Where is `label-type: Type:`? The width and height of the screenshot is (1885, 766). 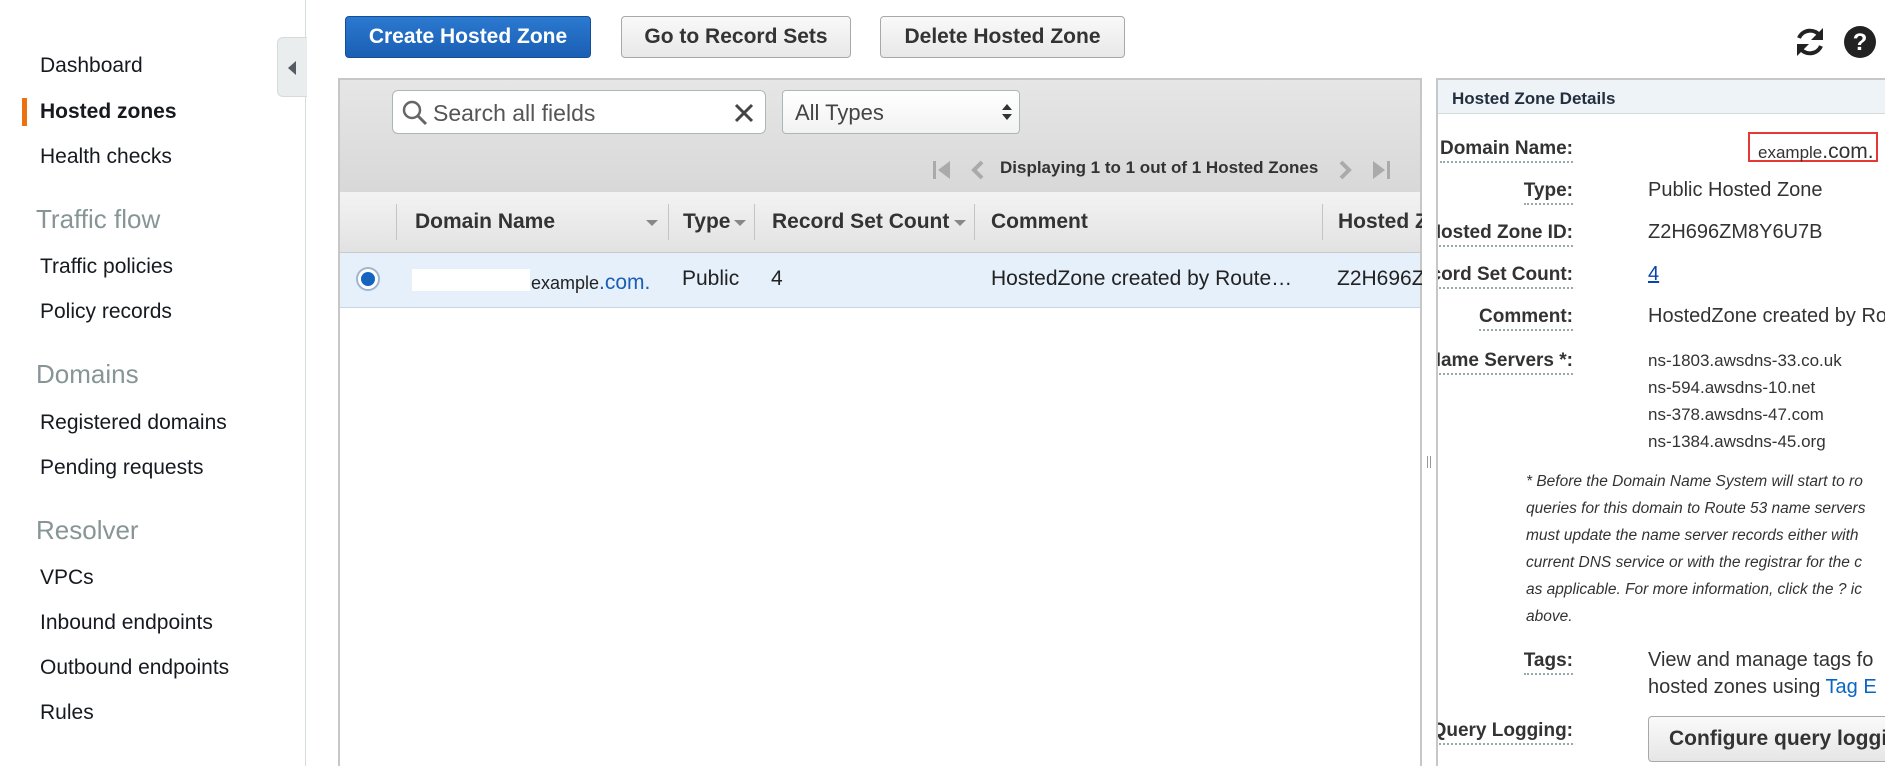 label-type: Type: is located at coordinates (1548, 192).